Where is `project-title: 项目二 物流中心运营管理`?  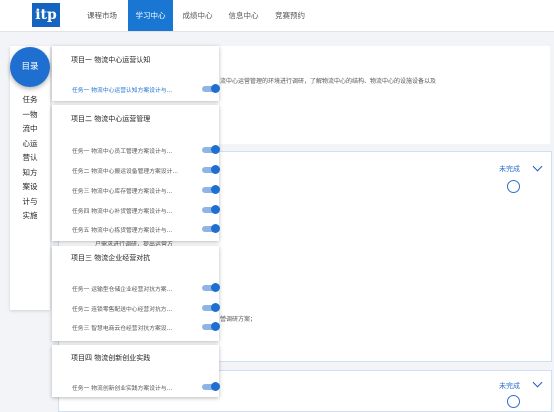
project-title: 项目二 物流中心运营管理 is located at coordinates (111, 119).